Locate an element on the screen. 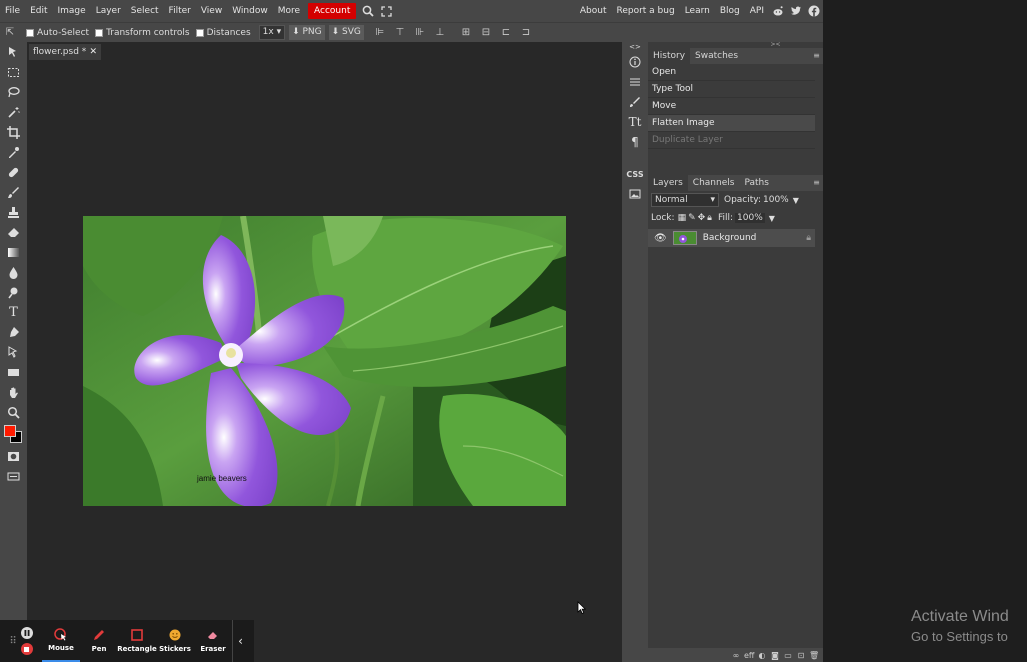 The width and height of the screenshot is (1027, 662). opacity-dropdown-icon: ▼ is located at coordinates (796, 200).